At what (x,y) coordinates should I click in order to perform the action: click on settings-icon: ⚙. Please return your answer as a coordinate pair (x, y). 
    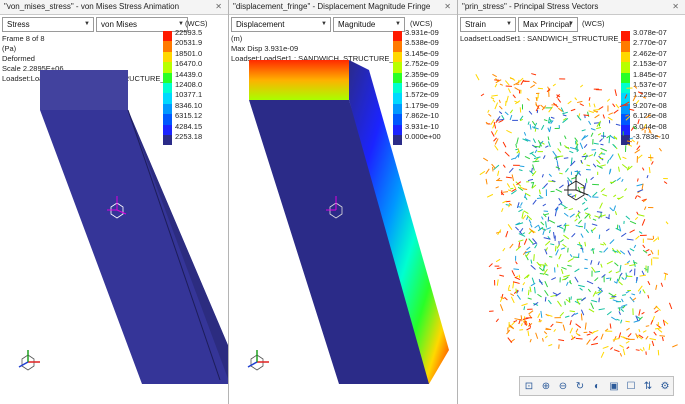
    Looking at the image, I should click on (665, 386).